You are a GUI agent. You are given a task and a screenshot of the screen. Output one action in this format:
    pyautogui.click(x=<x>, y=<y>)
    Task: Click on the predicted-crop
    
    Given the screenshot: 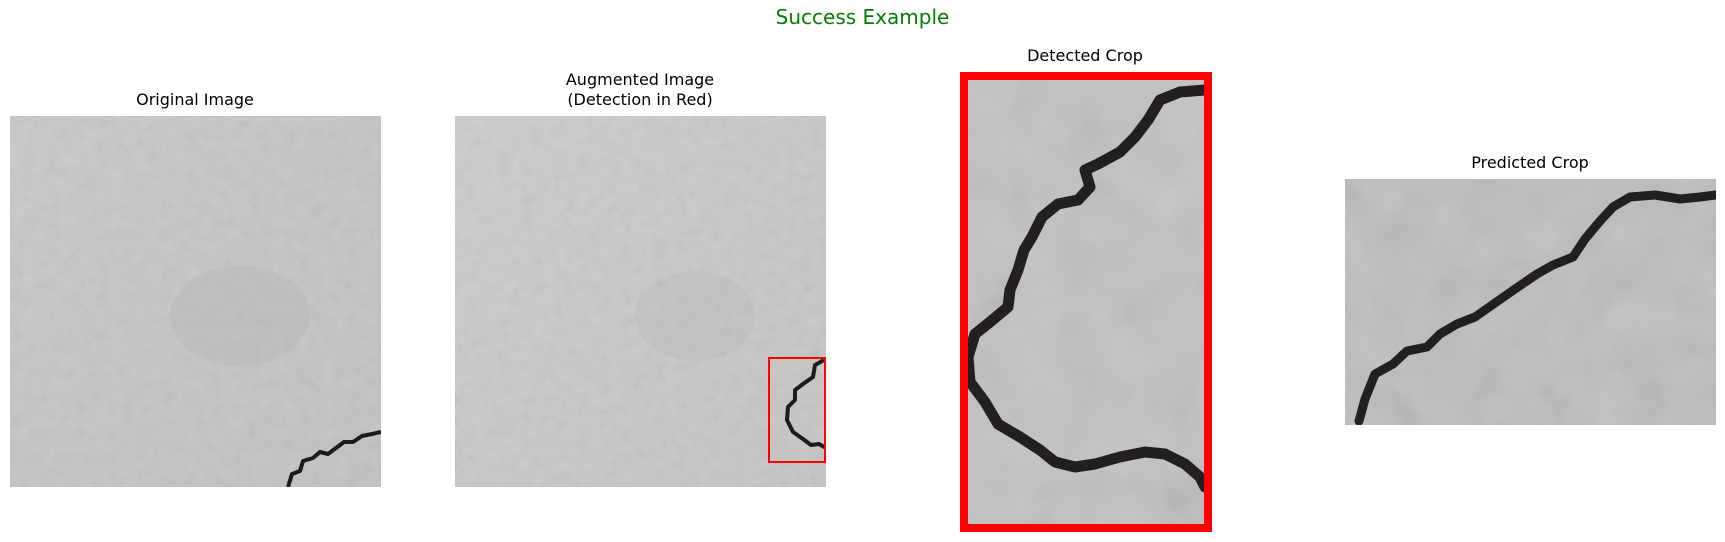 What is the action you would take?
    pyautogui.click(x=1530, y=302)
    